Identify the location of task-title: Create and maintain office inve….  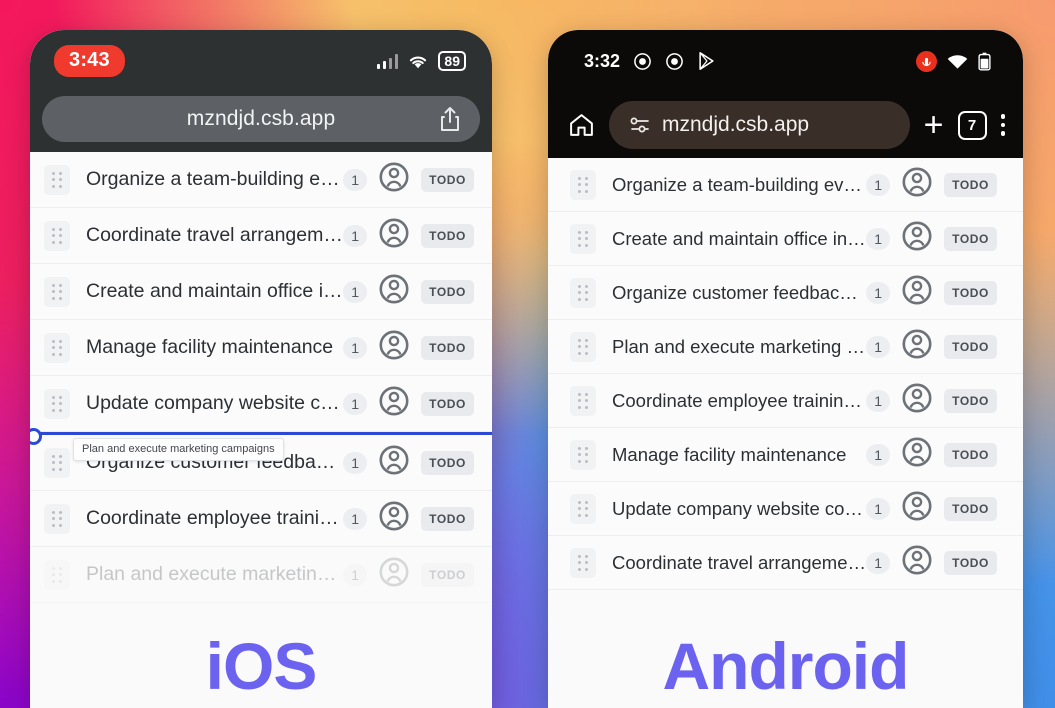
(215, 291).